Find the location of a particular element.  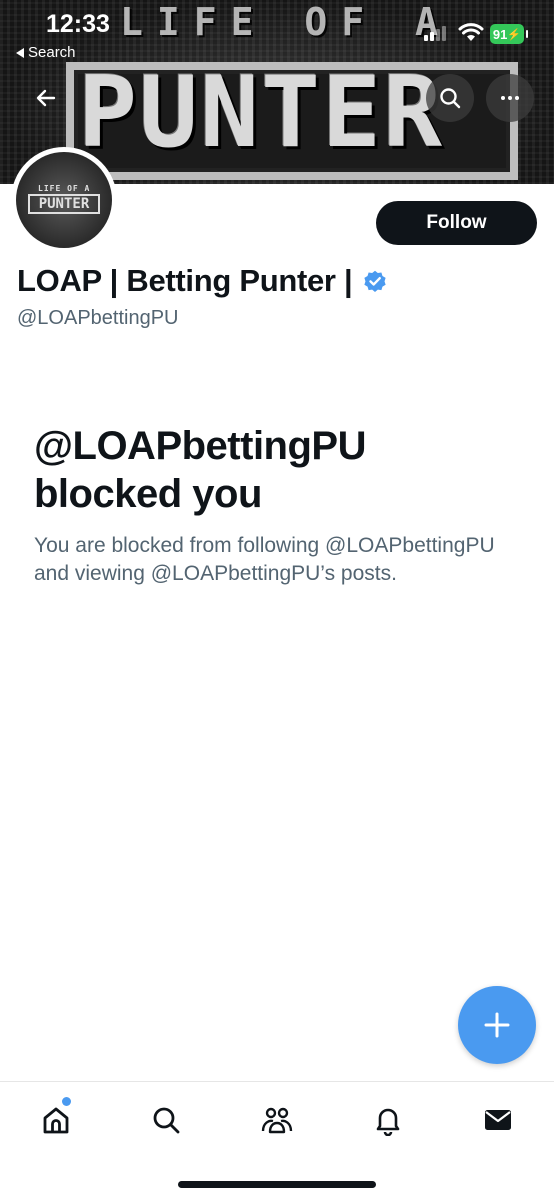

tab-search is located at coordinates (166, 1120).